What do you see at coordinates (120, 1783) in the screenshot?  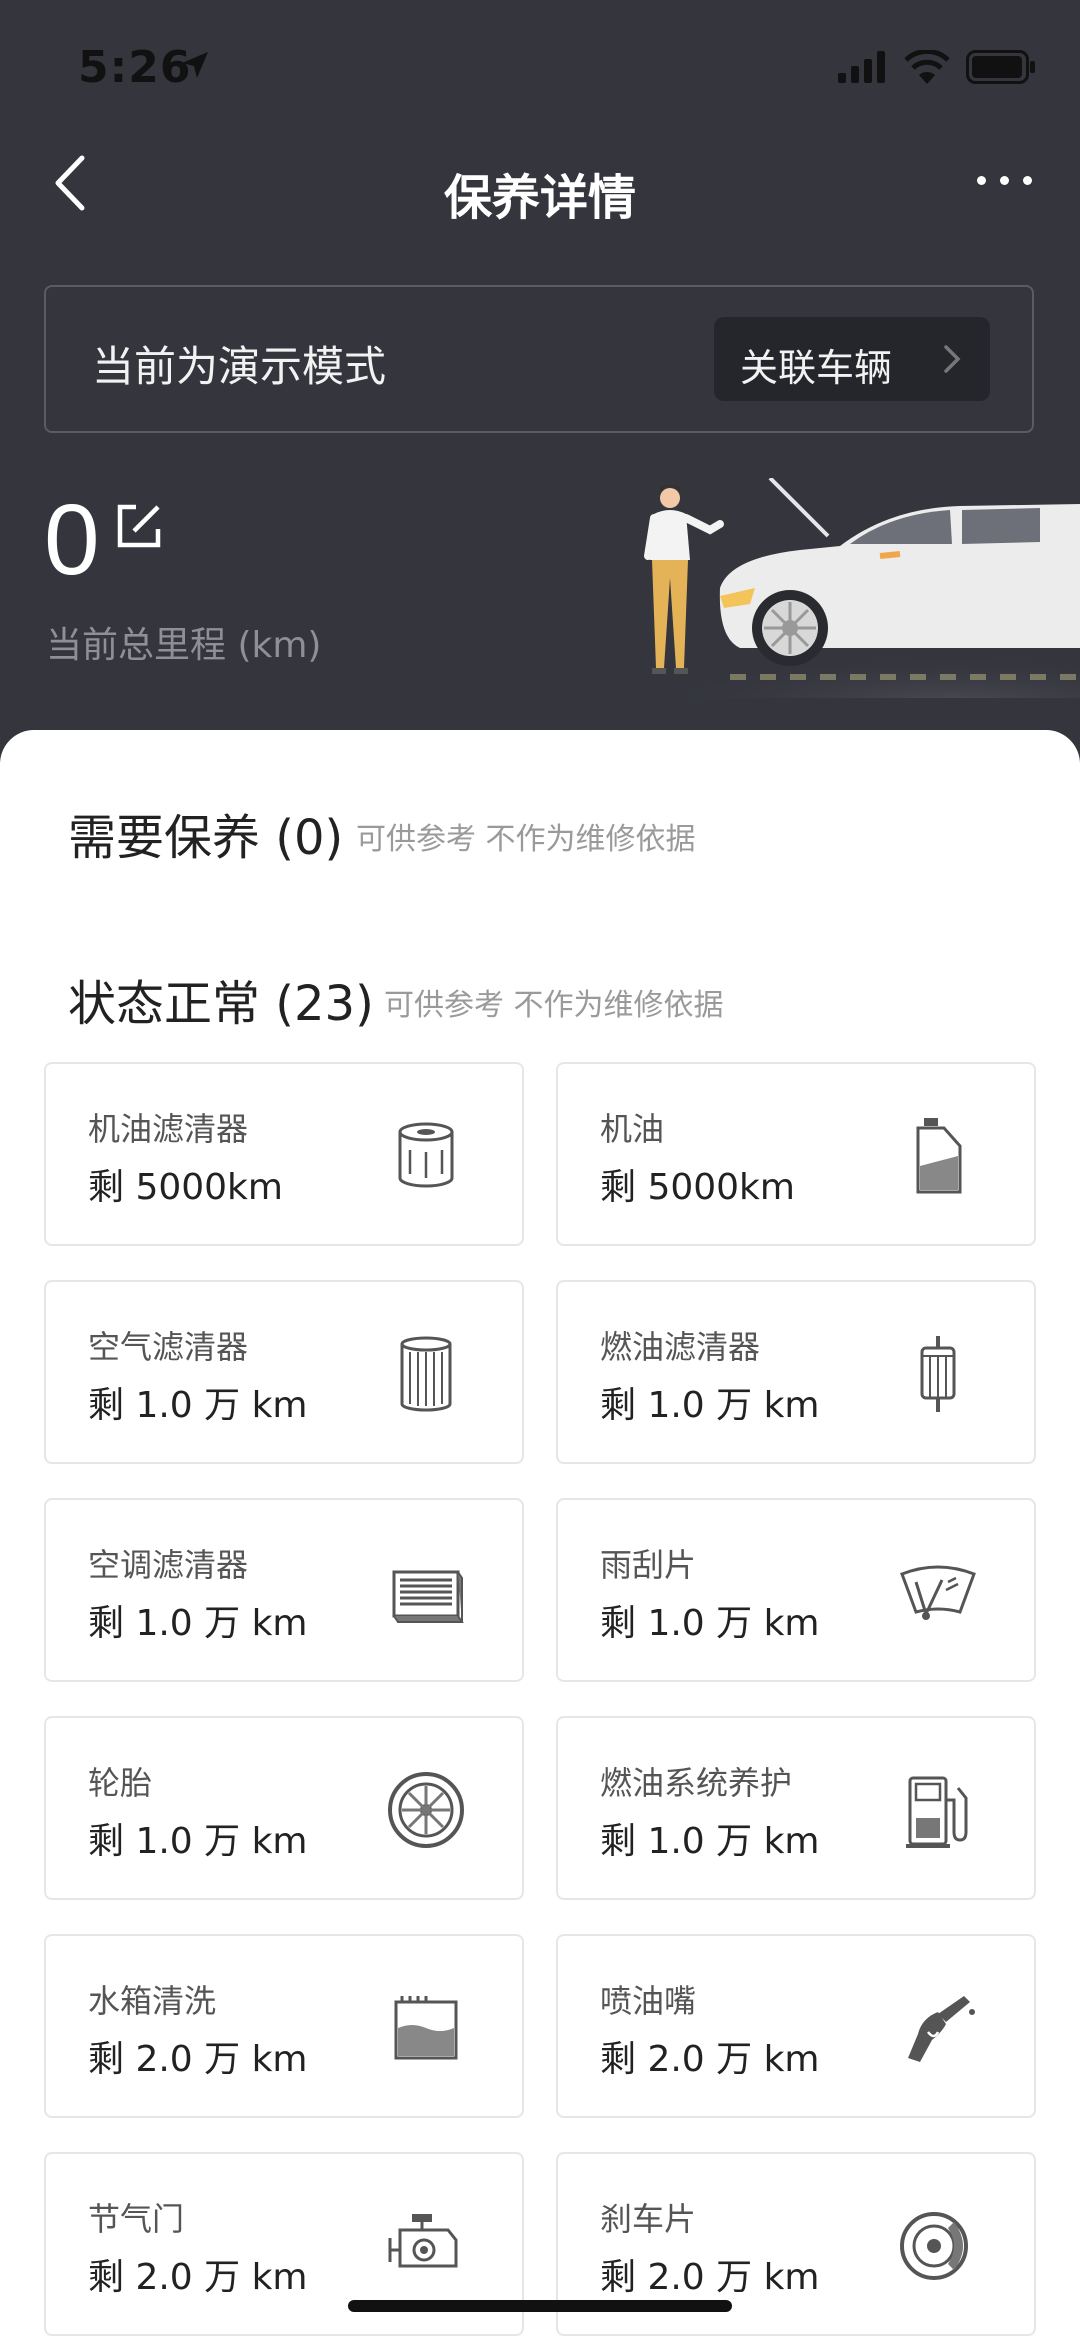 I see `card-name: 轮胎` at bounding box center [120, 1783].